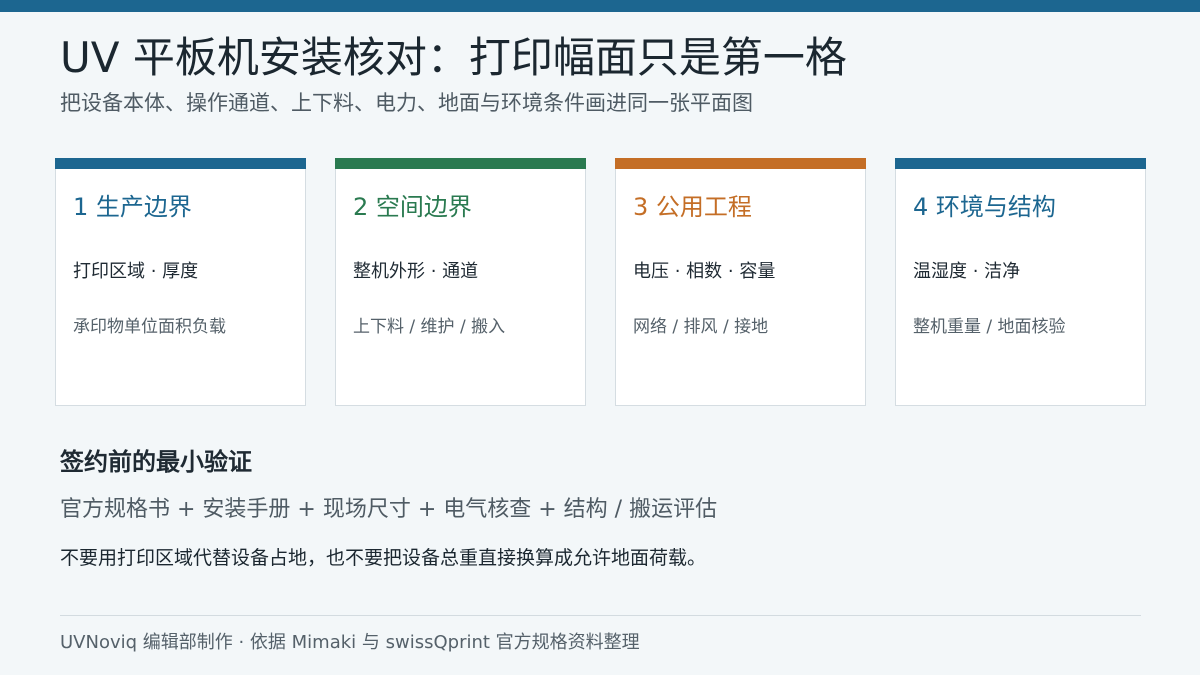  Describe the element at coordinates (704, 271) in the screenshot. I see `card-main-items: 电压 · 相数 · 容量` at that location.